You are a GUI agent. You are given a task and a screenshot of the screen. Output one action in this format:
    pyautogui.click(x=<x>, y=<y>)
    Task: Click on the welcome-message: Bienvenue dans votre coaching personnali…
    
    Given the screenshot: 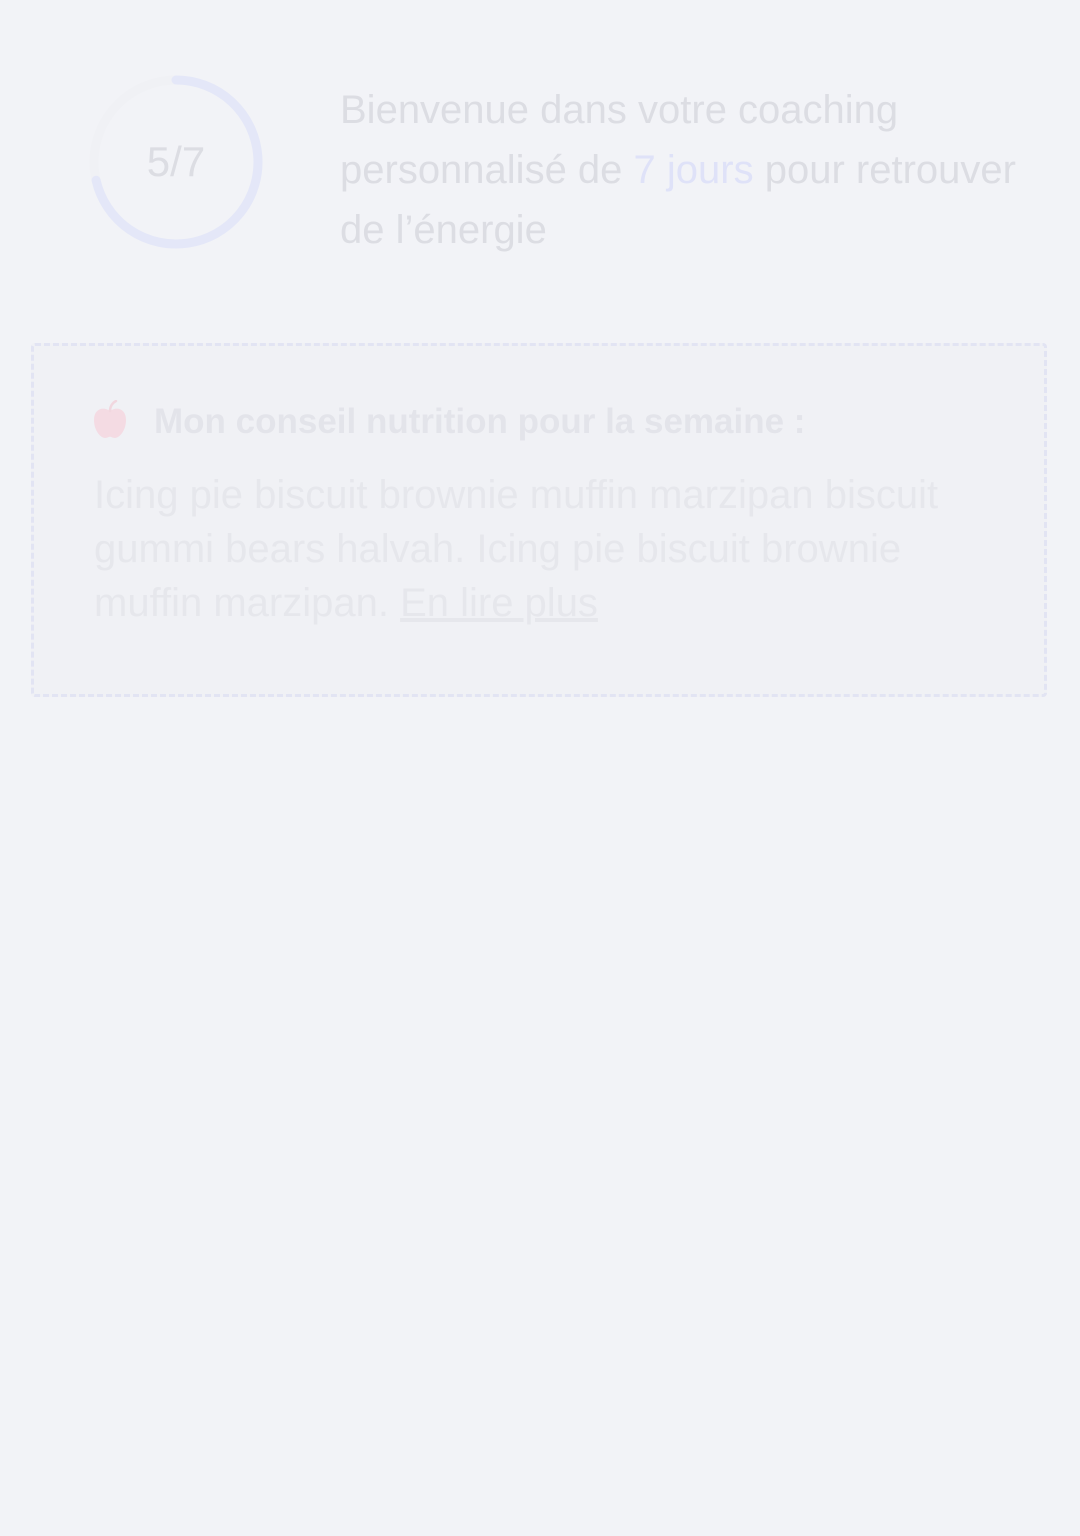 What is the action you would take?
    pyautogui.click(x=690, y=170)
    